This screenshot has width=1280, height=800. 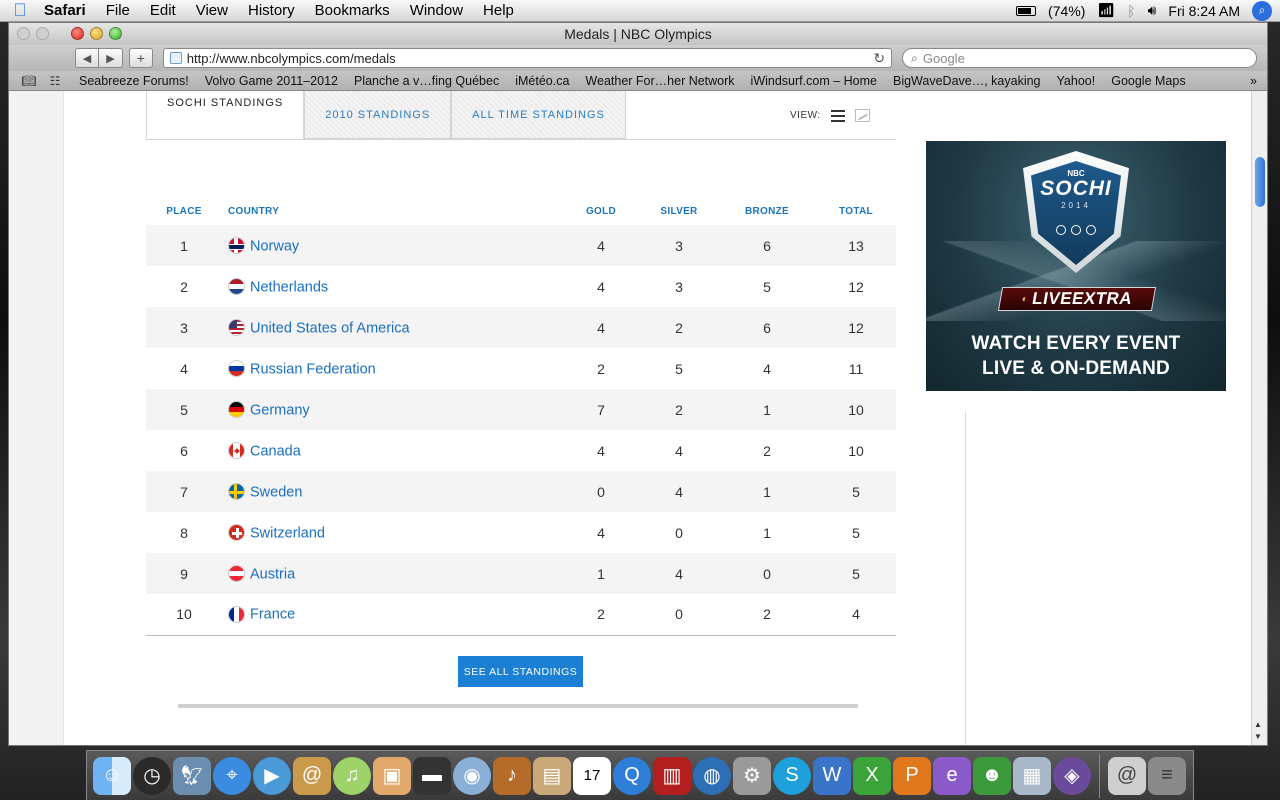 I want to click on cell-gold: 4, so click(x=601, y=450).